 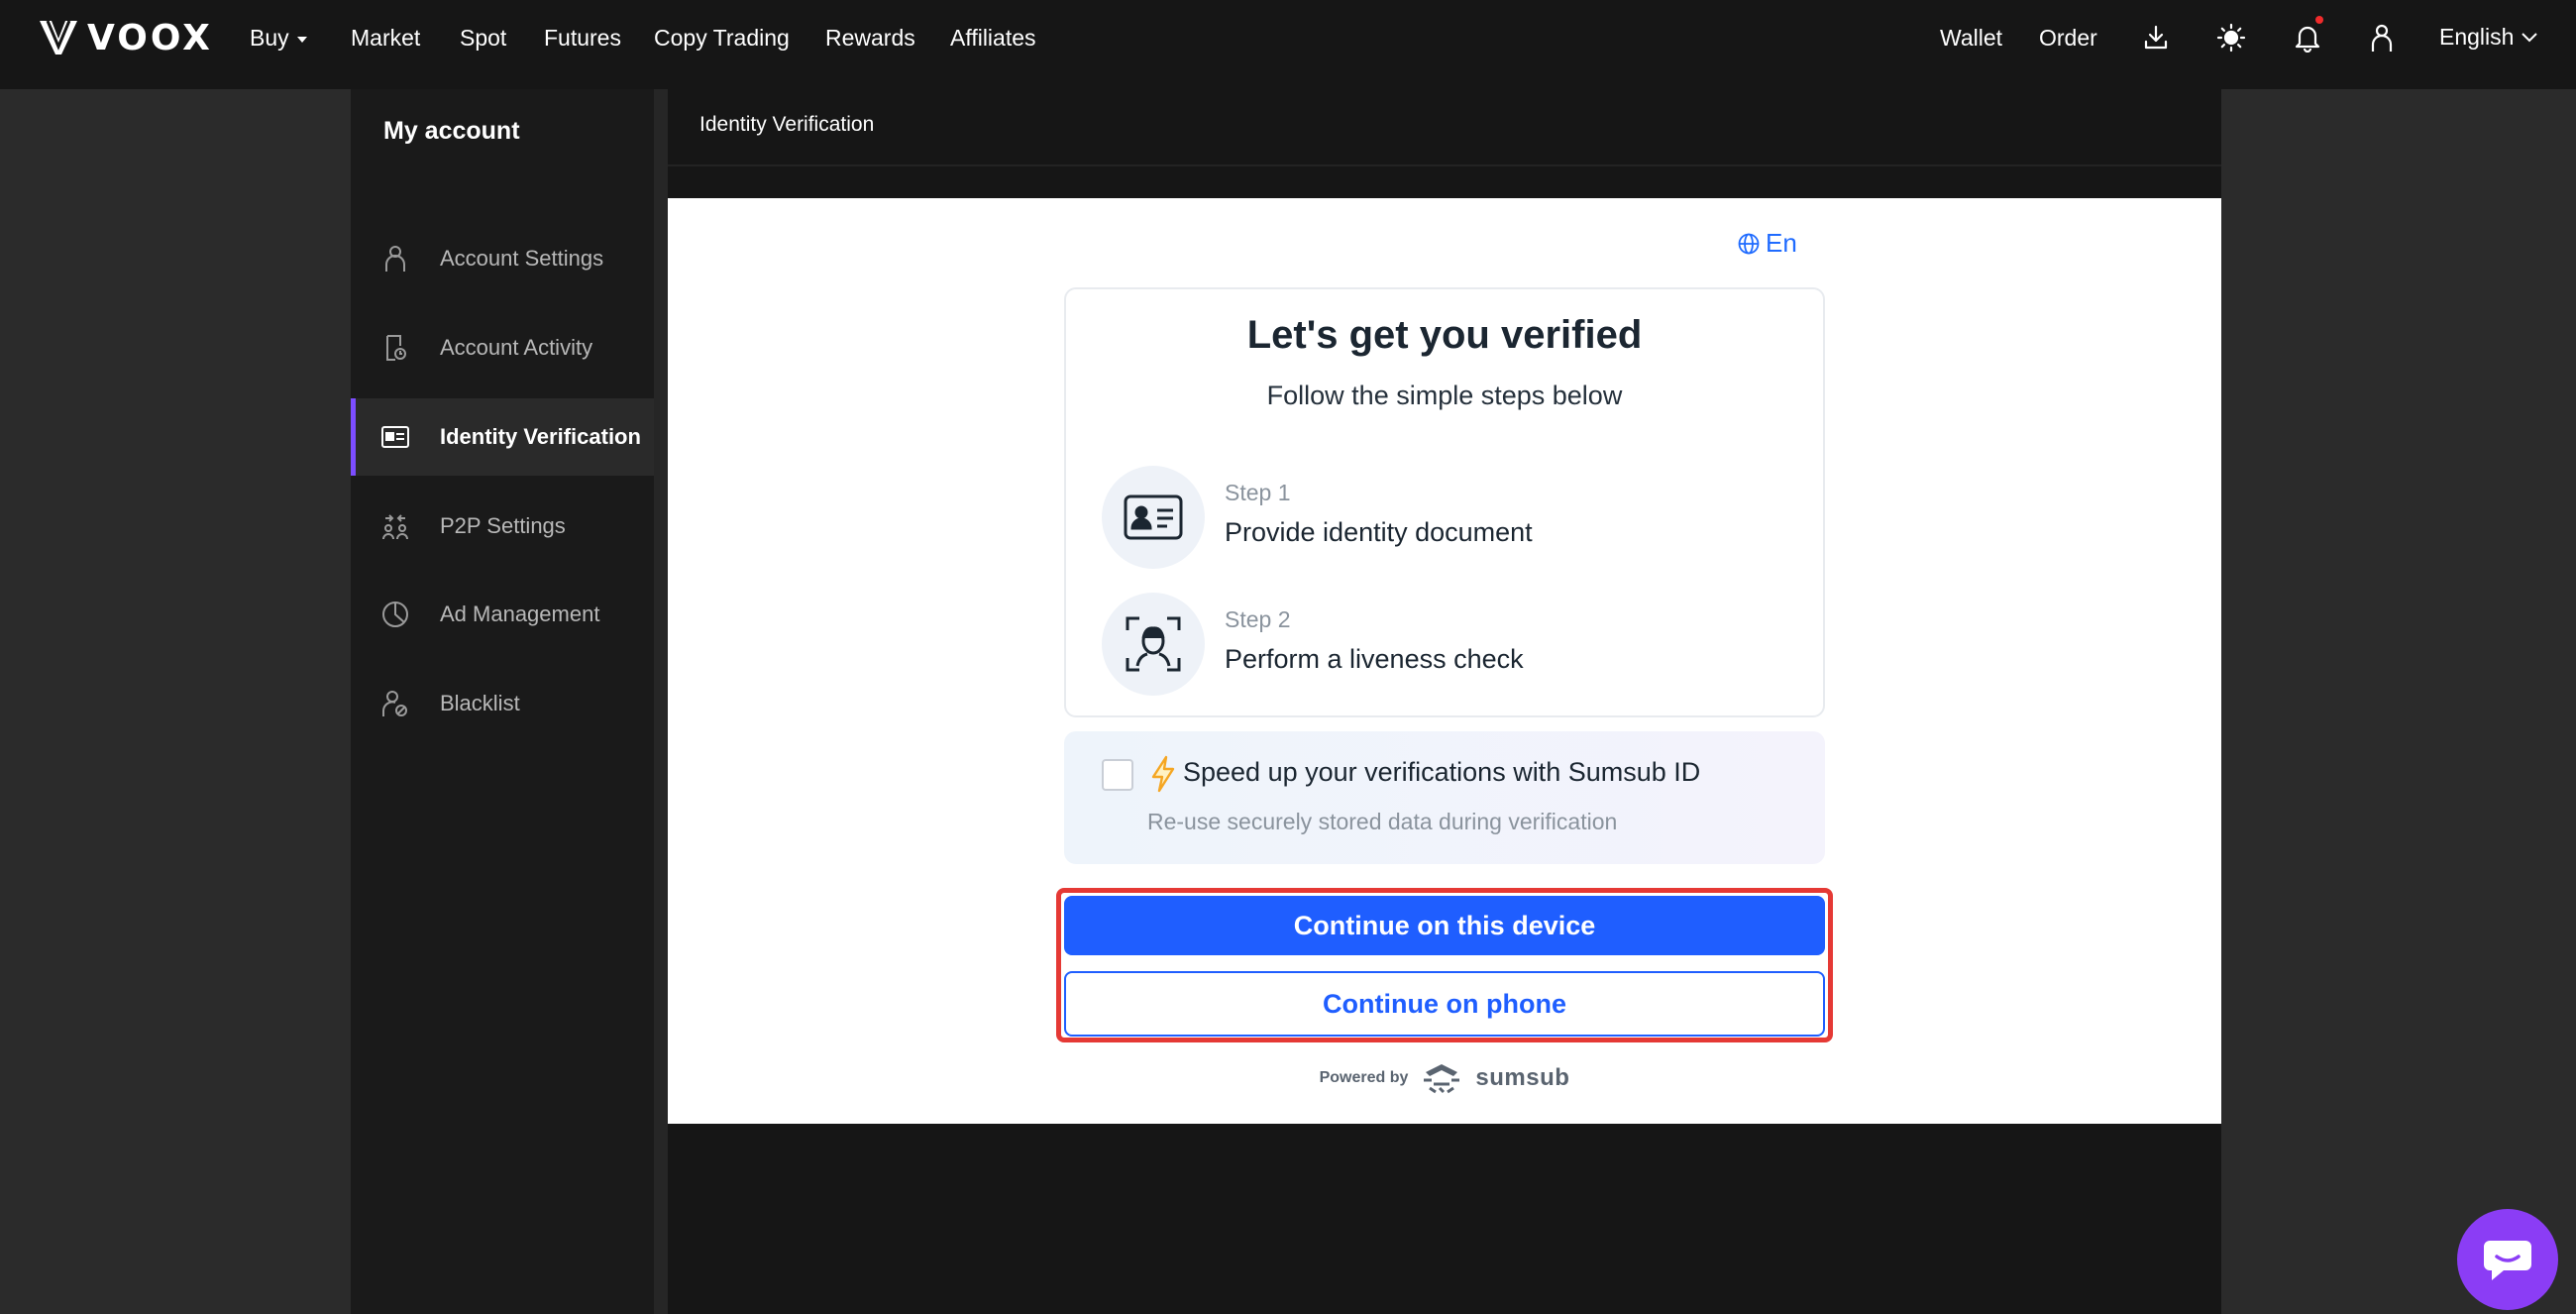 I want to click on nav-spot: Spot, so click(x=483, y=38).